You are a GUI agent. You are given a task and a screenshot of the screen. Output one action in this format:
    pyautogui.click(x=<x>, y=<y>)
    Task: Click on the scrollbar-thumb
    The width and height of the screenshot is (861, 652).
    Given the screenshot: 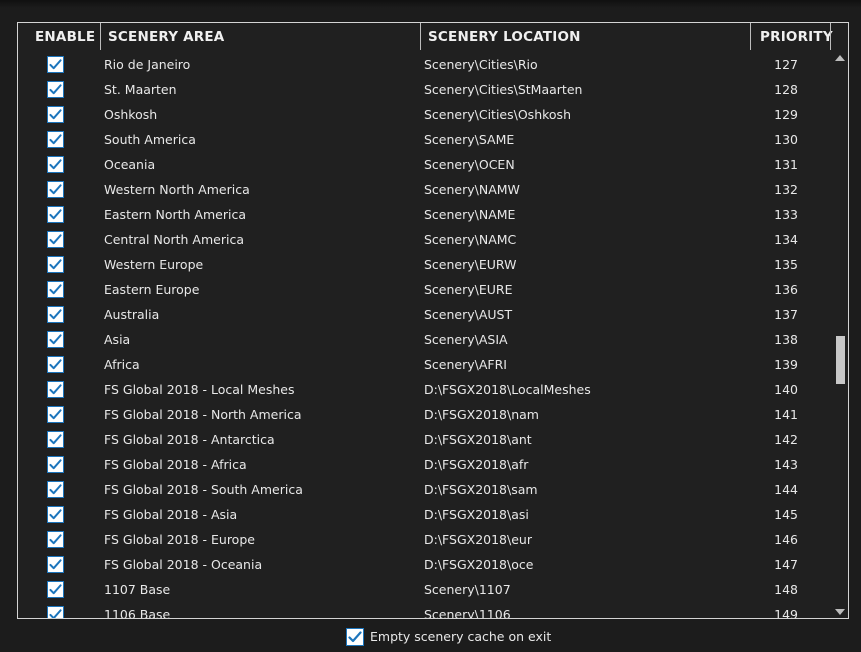 What is the action you would take?
    pyautogui.click(x=840, y=360)
    